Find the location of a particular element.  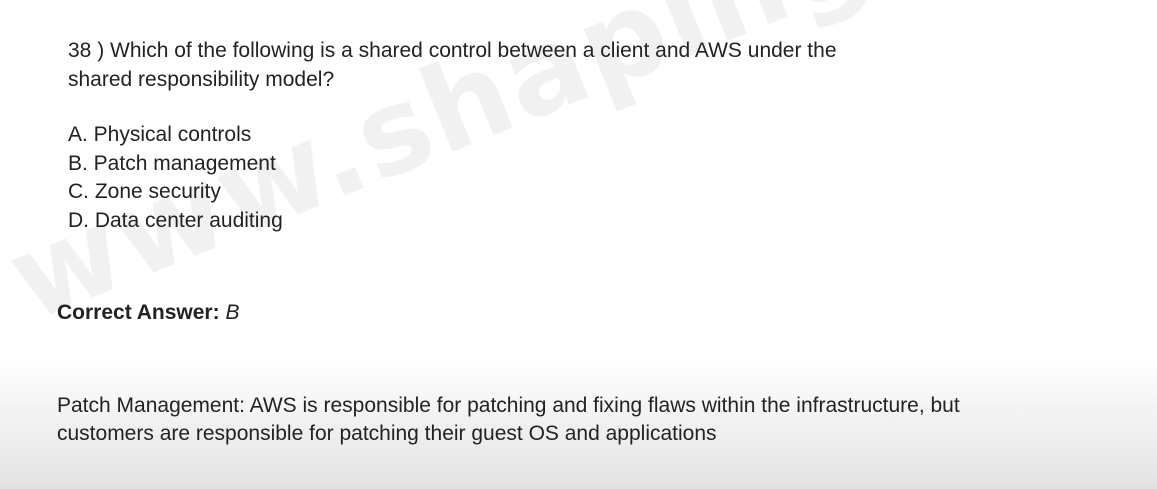

option-a: A. Physical controls is located at coordinates (160, 134).